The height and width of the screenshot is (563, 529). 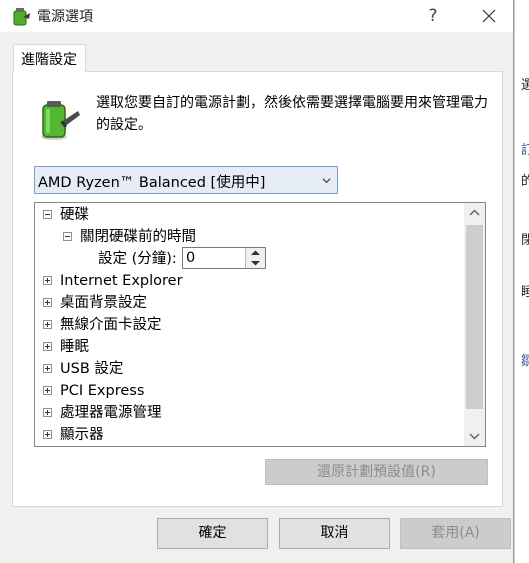 I want to click on close-button, so click(x=489, y=16).